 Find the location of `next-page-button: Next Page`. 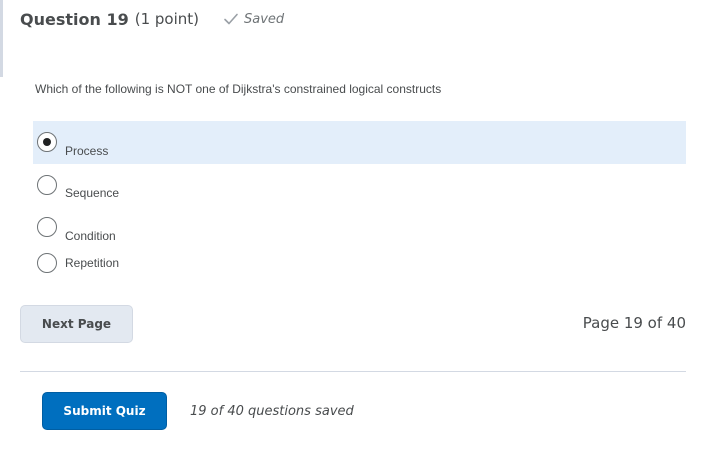

next-page-button: Next Page is located at coordinates (76, 324).